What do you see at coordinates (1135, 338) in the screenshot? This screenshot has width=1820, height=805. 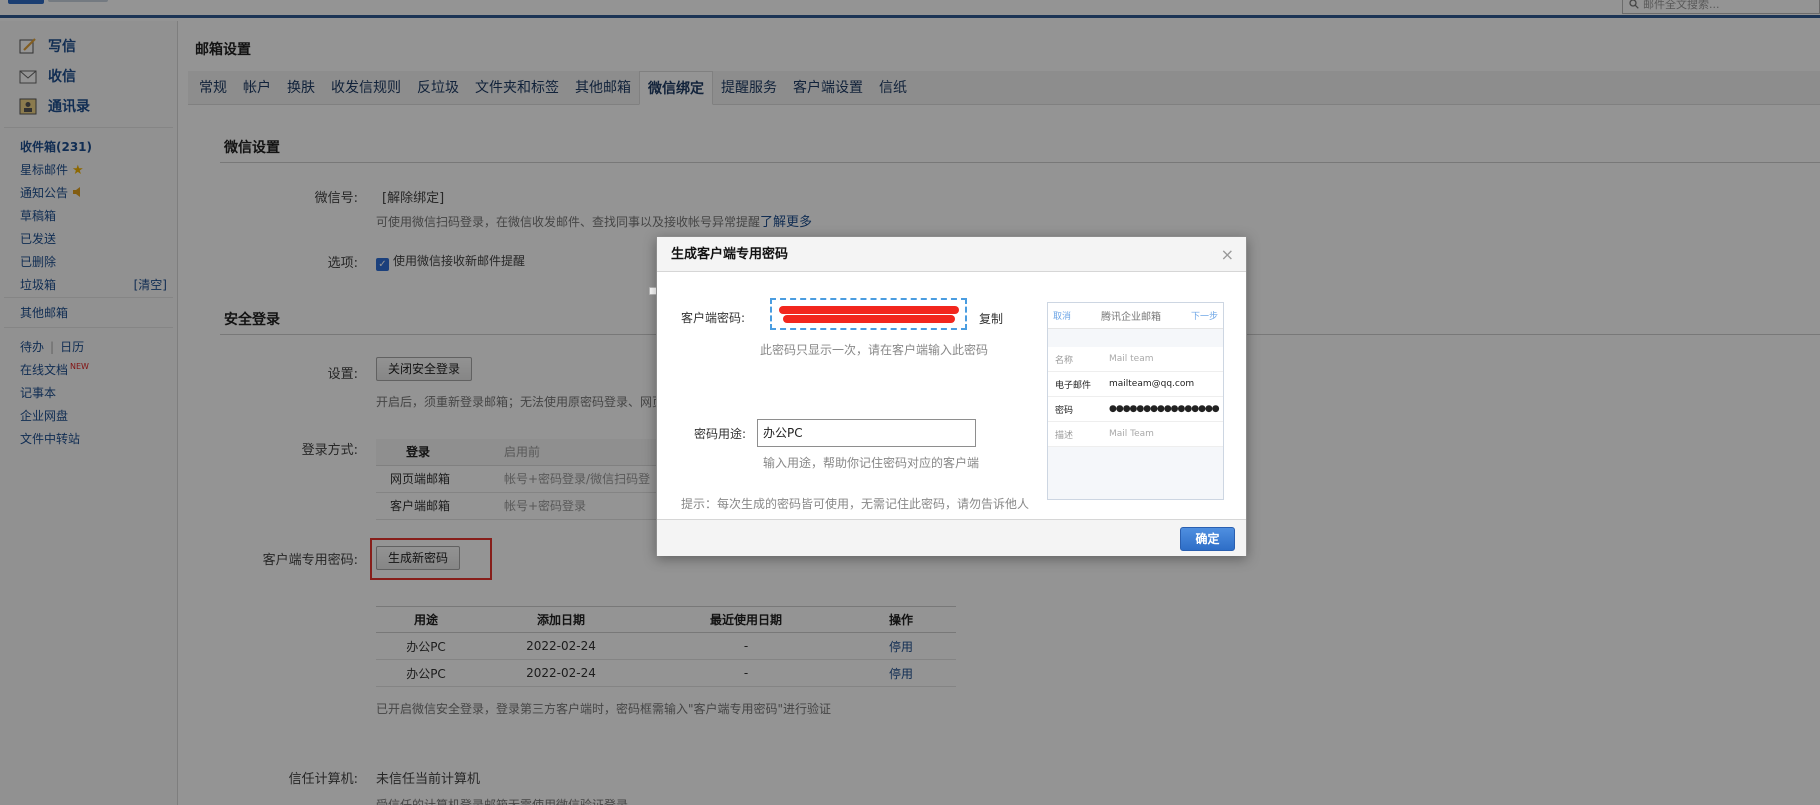 I see `preview-spacer` at bounding box center [1135, 338].